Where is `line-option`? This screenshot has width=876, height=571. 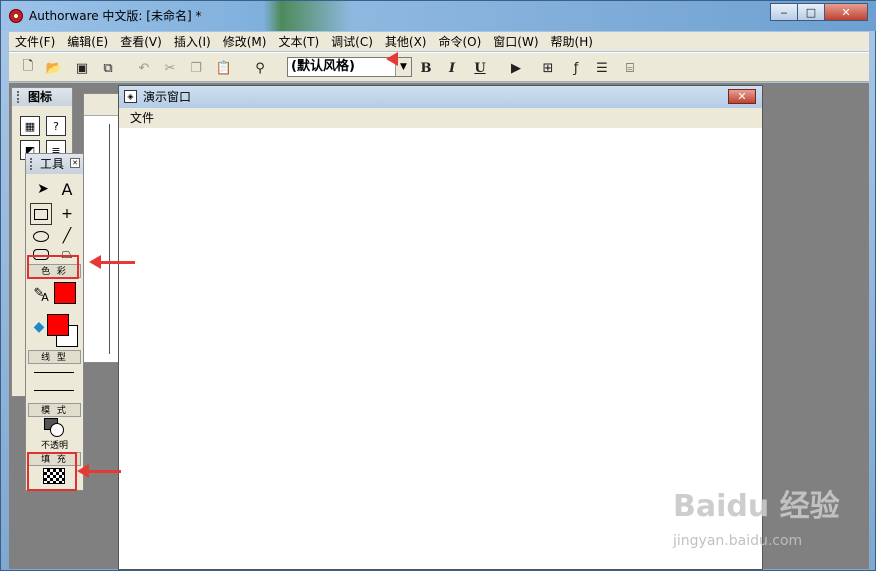 line-option is located at coordinates (54, 390).